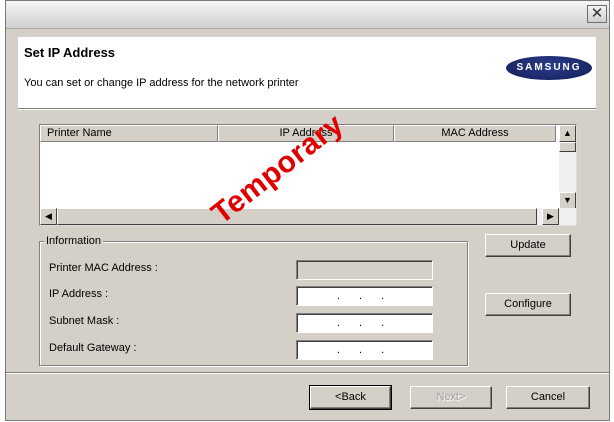 The height and width of the screenshot is (422, 614). What do you see at coordinates (567, 167) in the screenshot?
I see `vertical-scrollbar: ▲ ▼` at bounding box center [567, 167].